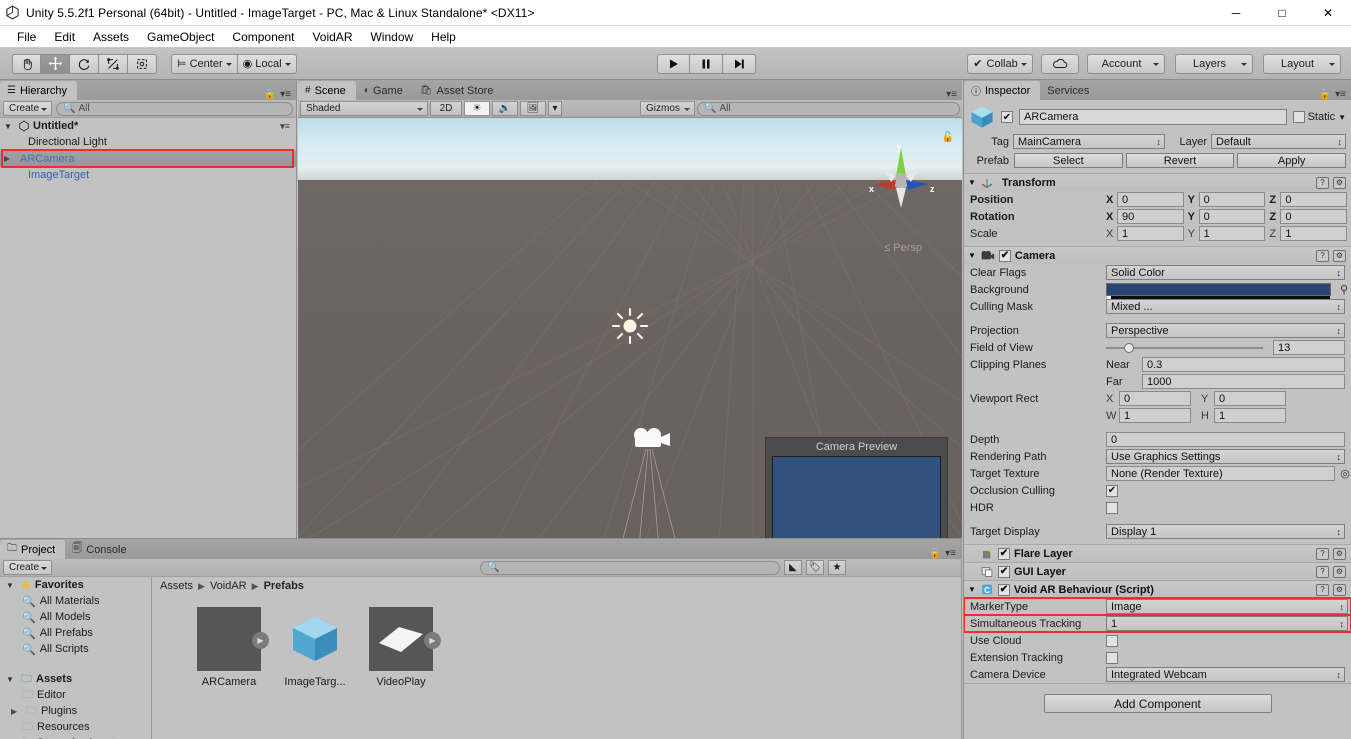 This screenshot has width=1351, height=739. What do you see at coordinates (364, 108) in the screenshot?
I see `shading-mode-dropdown: Shaded` at bounding box center [364, 108].